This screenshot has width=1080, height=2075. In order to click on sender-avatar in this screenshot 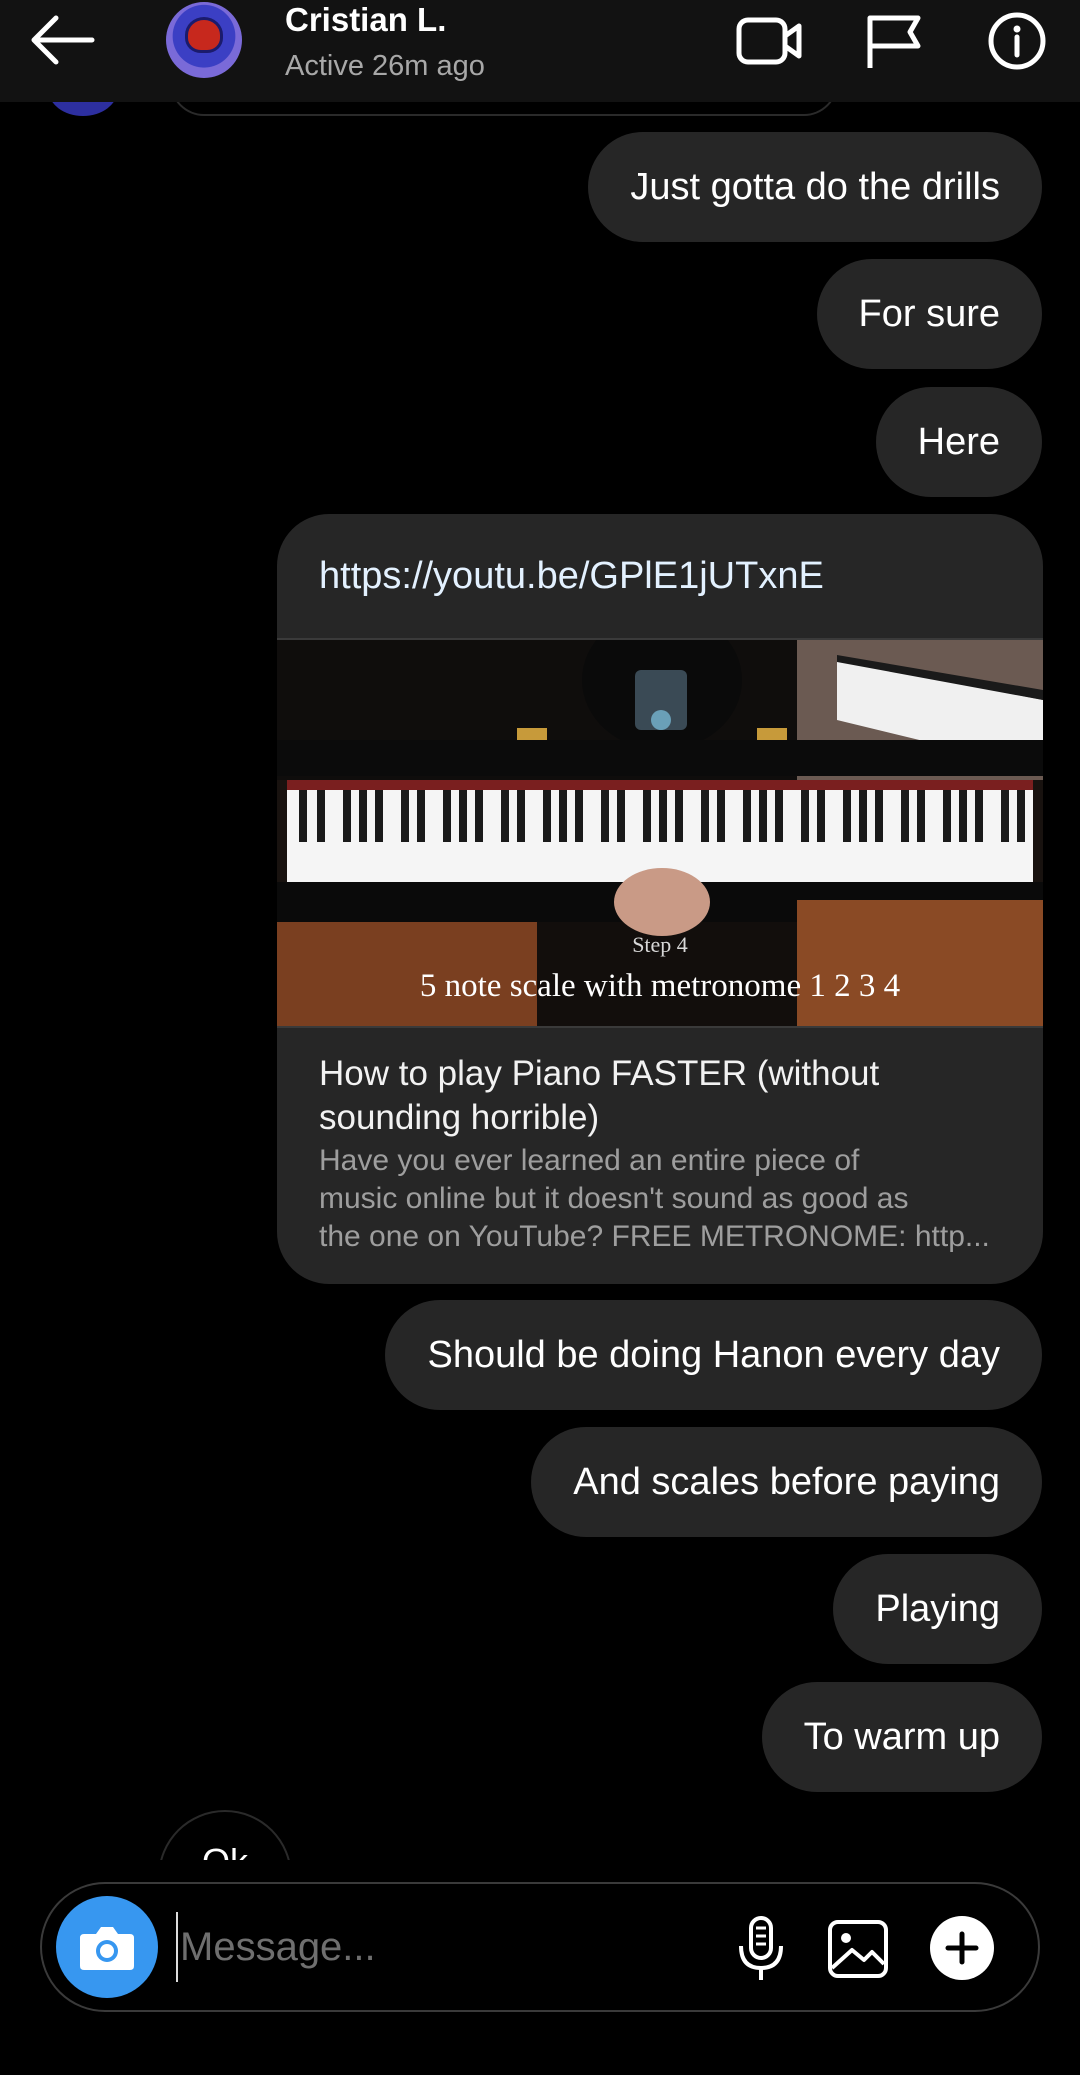, I will do `click(83, 109)`.